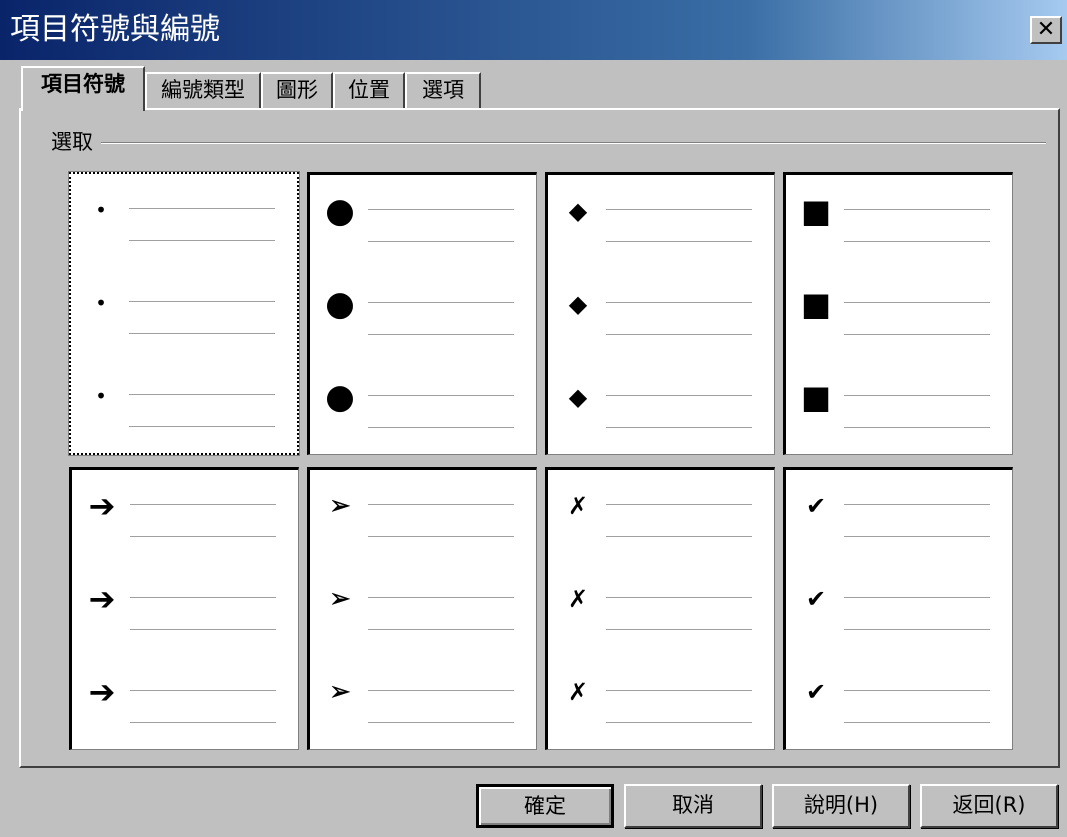  What do you see at coordinates (115, 29) in the screenshot?
I see `window-title: 項目符號與編號` at bounding box center [115, 29].